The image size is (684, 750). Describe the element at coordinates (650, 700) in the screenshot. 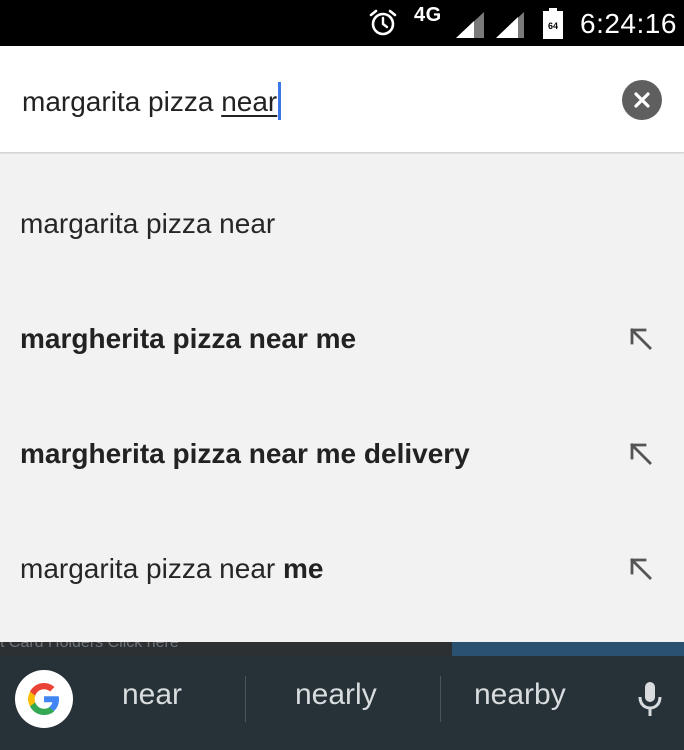

I see `microphone-icon` at that location.